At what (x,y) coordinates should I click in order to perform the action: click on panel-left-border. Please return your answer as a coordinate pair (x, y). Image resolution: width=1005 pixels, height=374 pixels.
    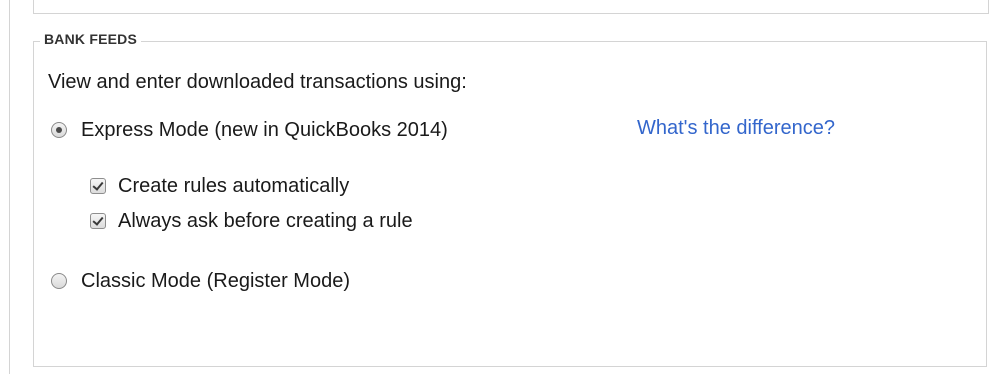
    Looking at the image, I should click on (9, 187).